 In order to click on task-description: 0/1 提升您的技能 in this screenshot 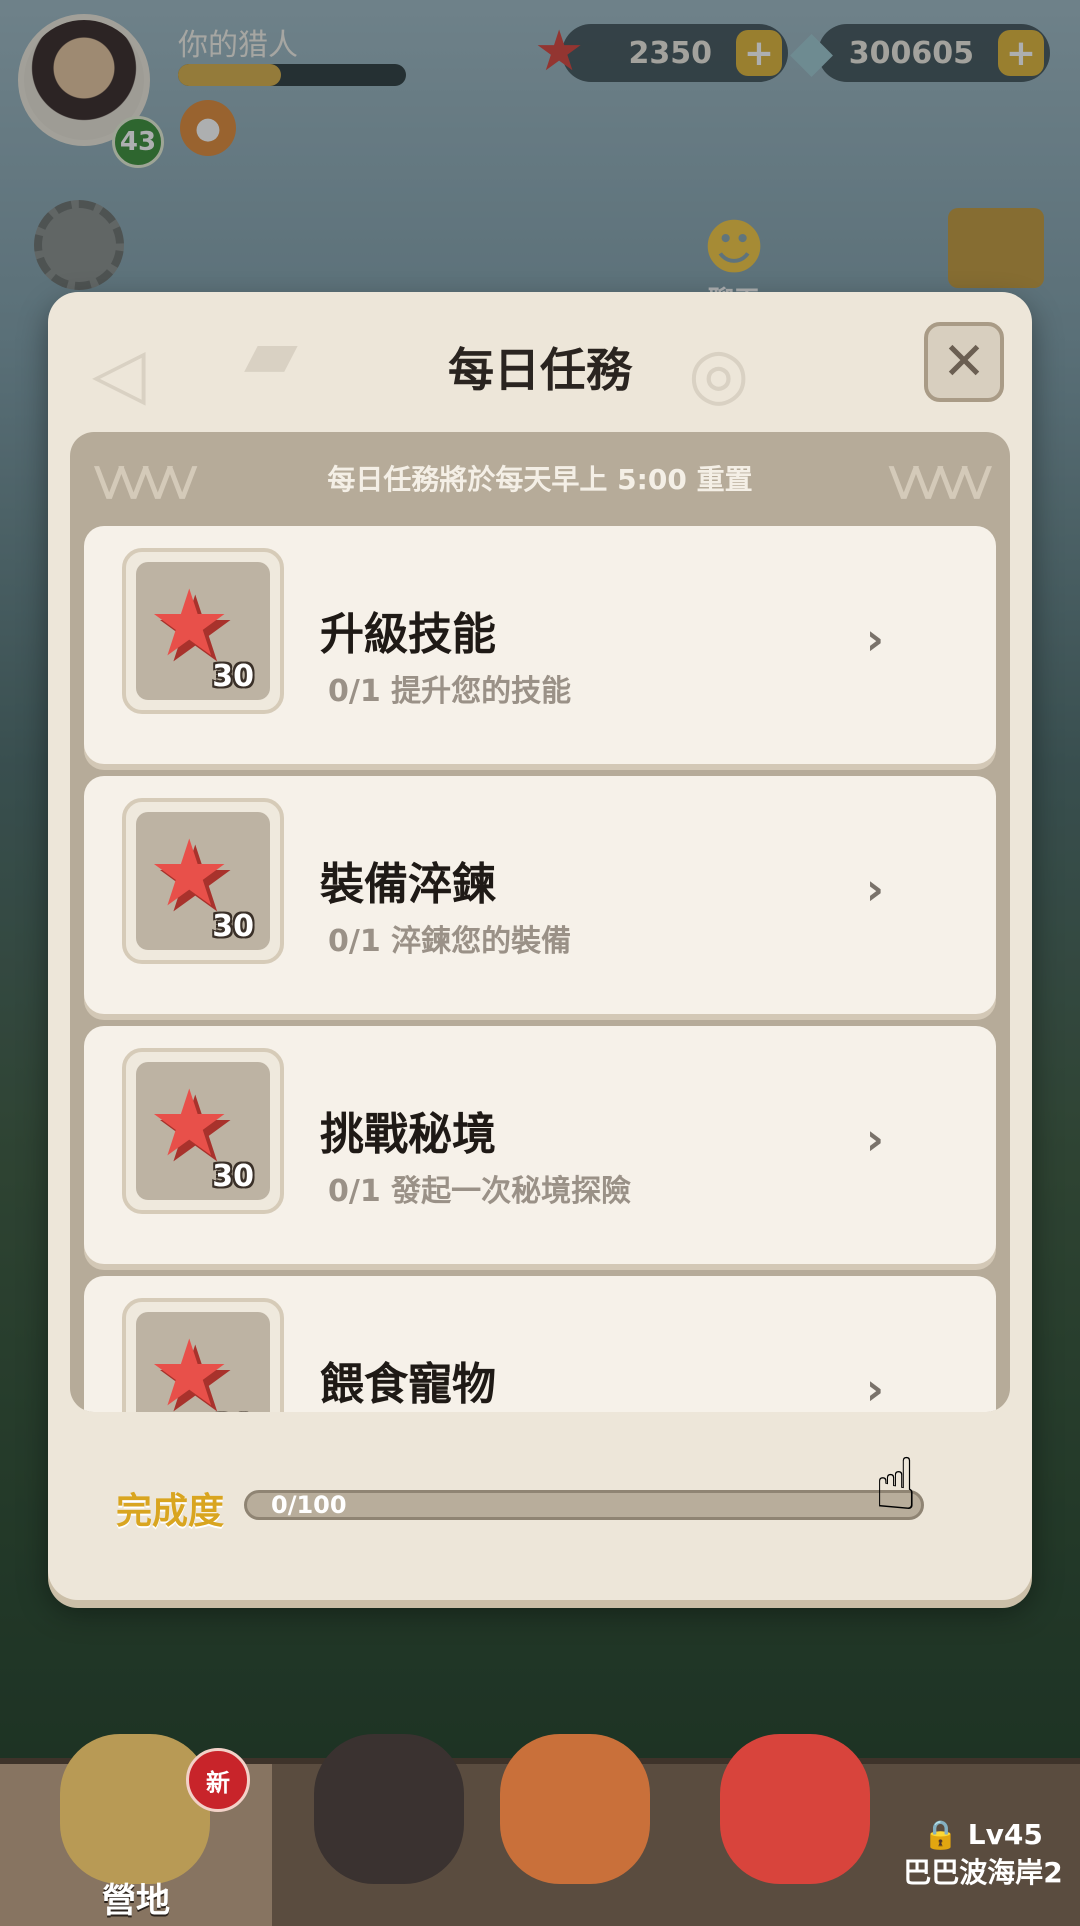, I will do `click(449, 688)`.